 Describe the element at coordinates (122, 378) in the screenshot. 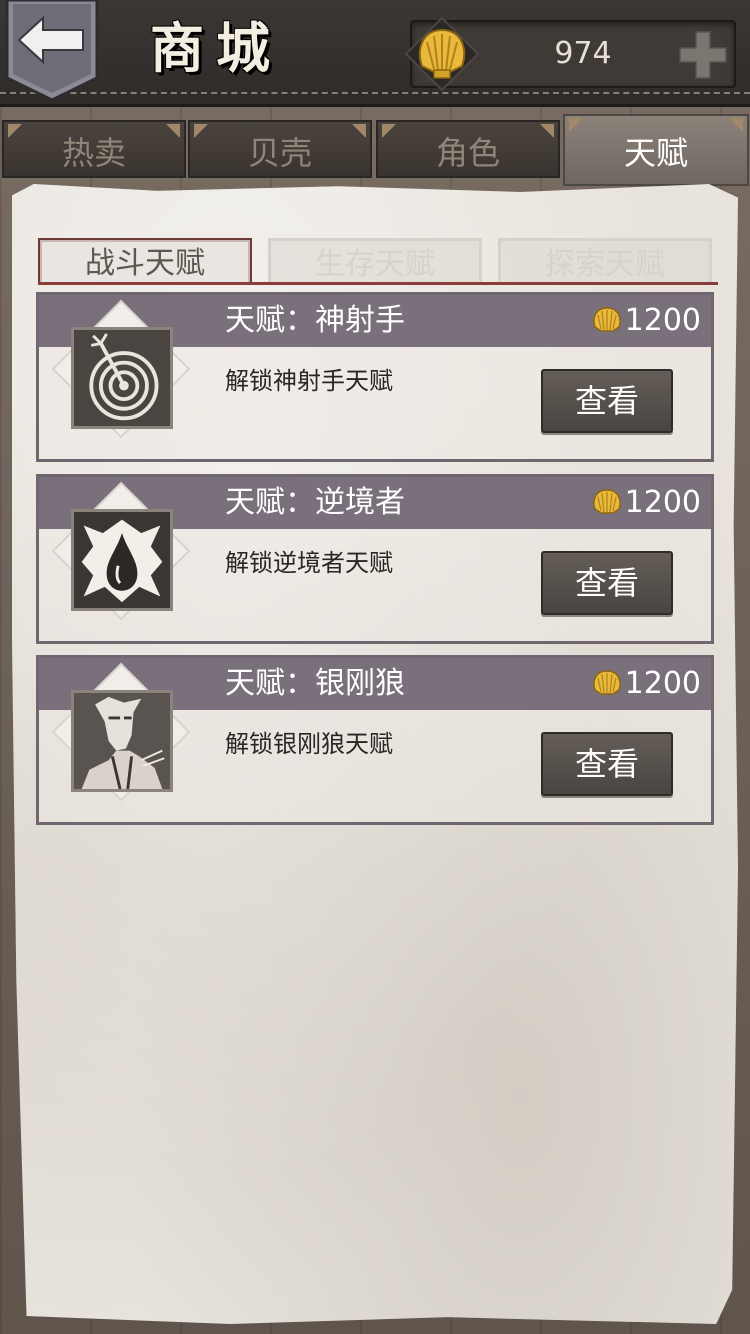

I see `target-arrow-icon` at that location.